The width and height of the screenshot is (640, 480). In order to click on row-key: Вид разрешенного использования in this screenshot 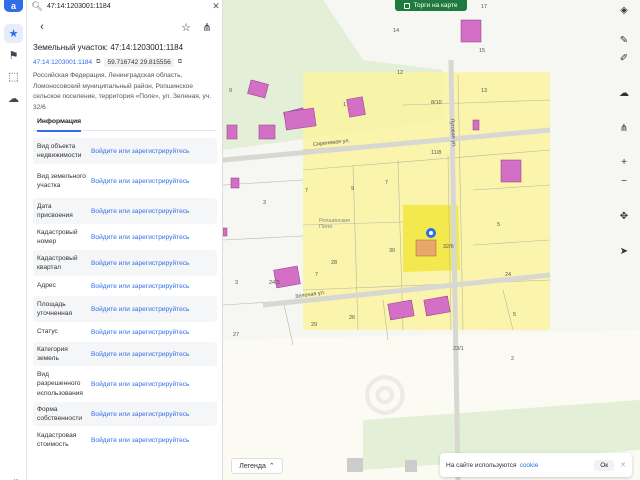, I will do `click(60, 383)`.